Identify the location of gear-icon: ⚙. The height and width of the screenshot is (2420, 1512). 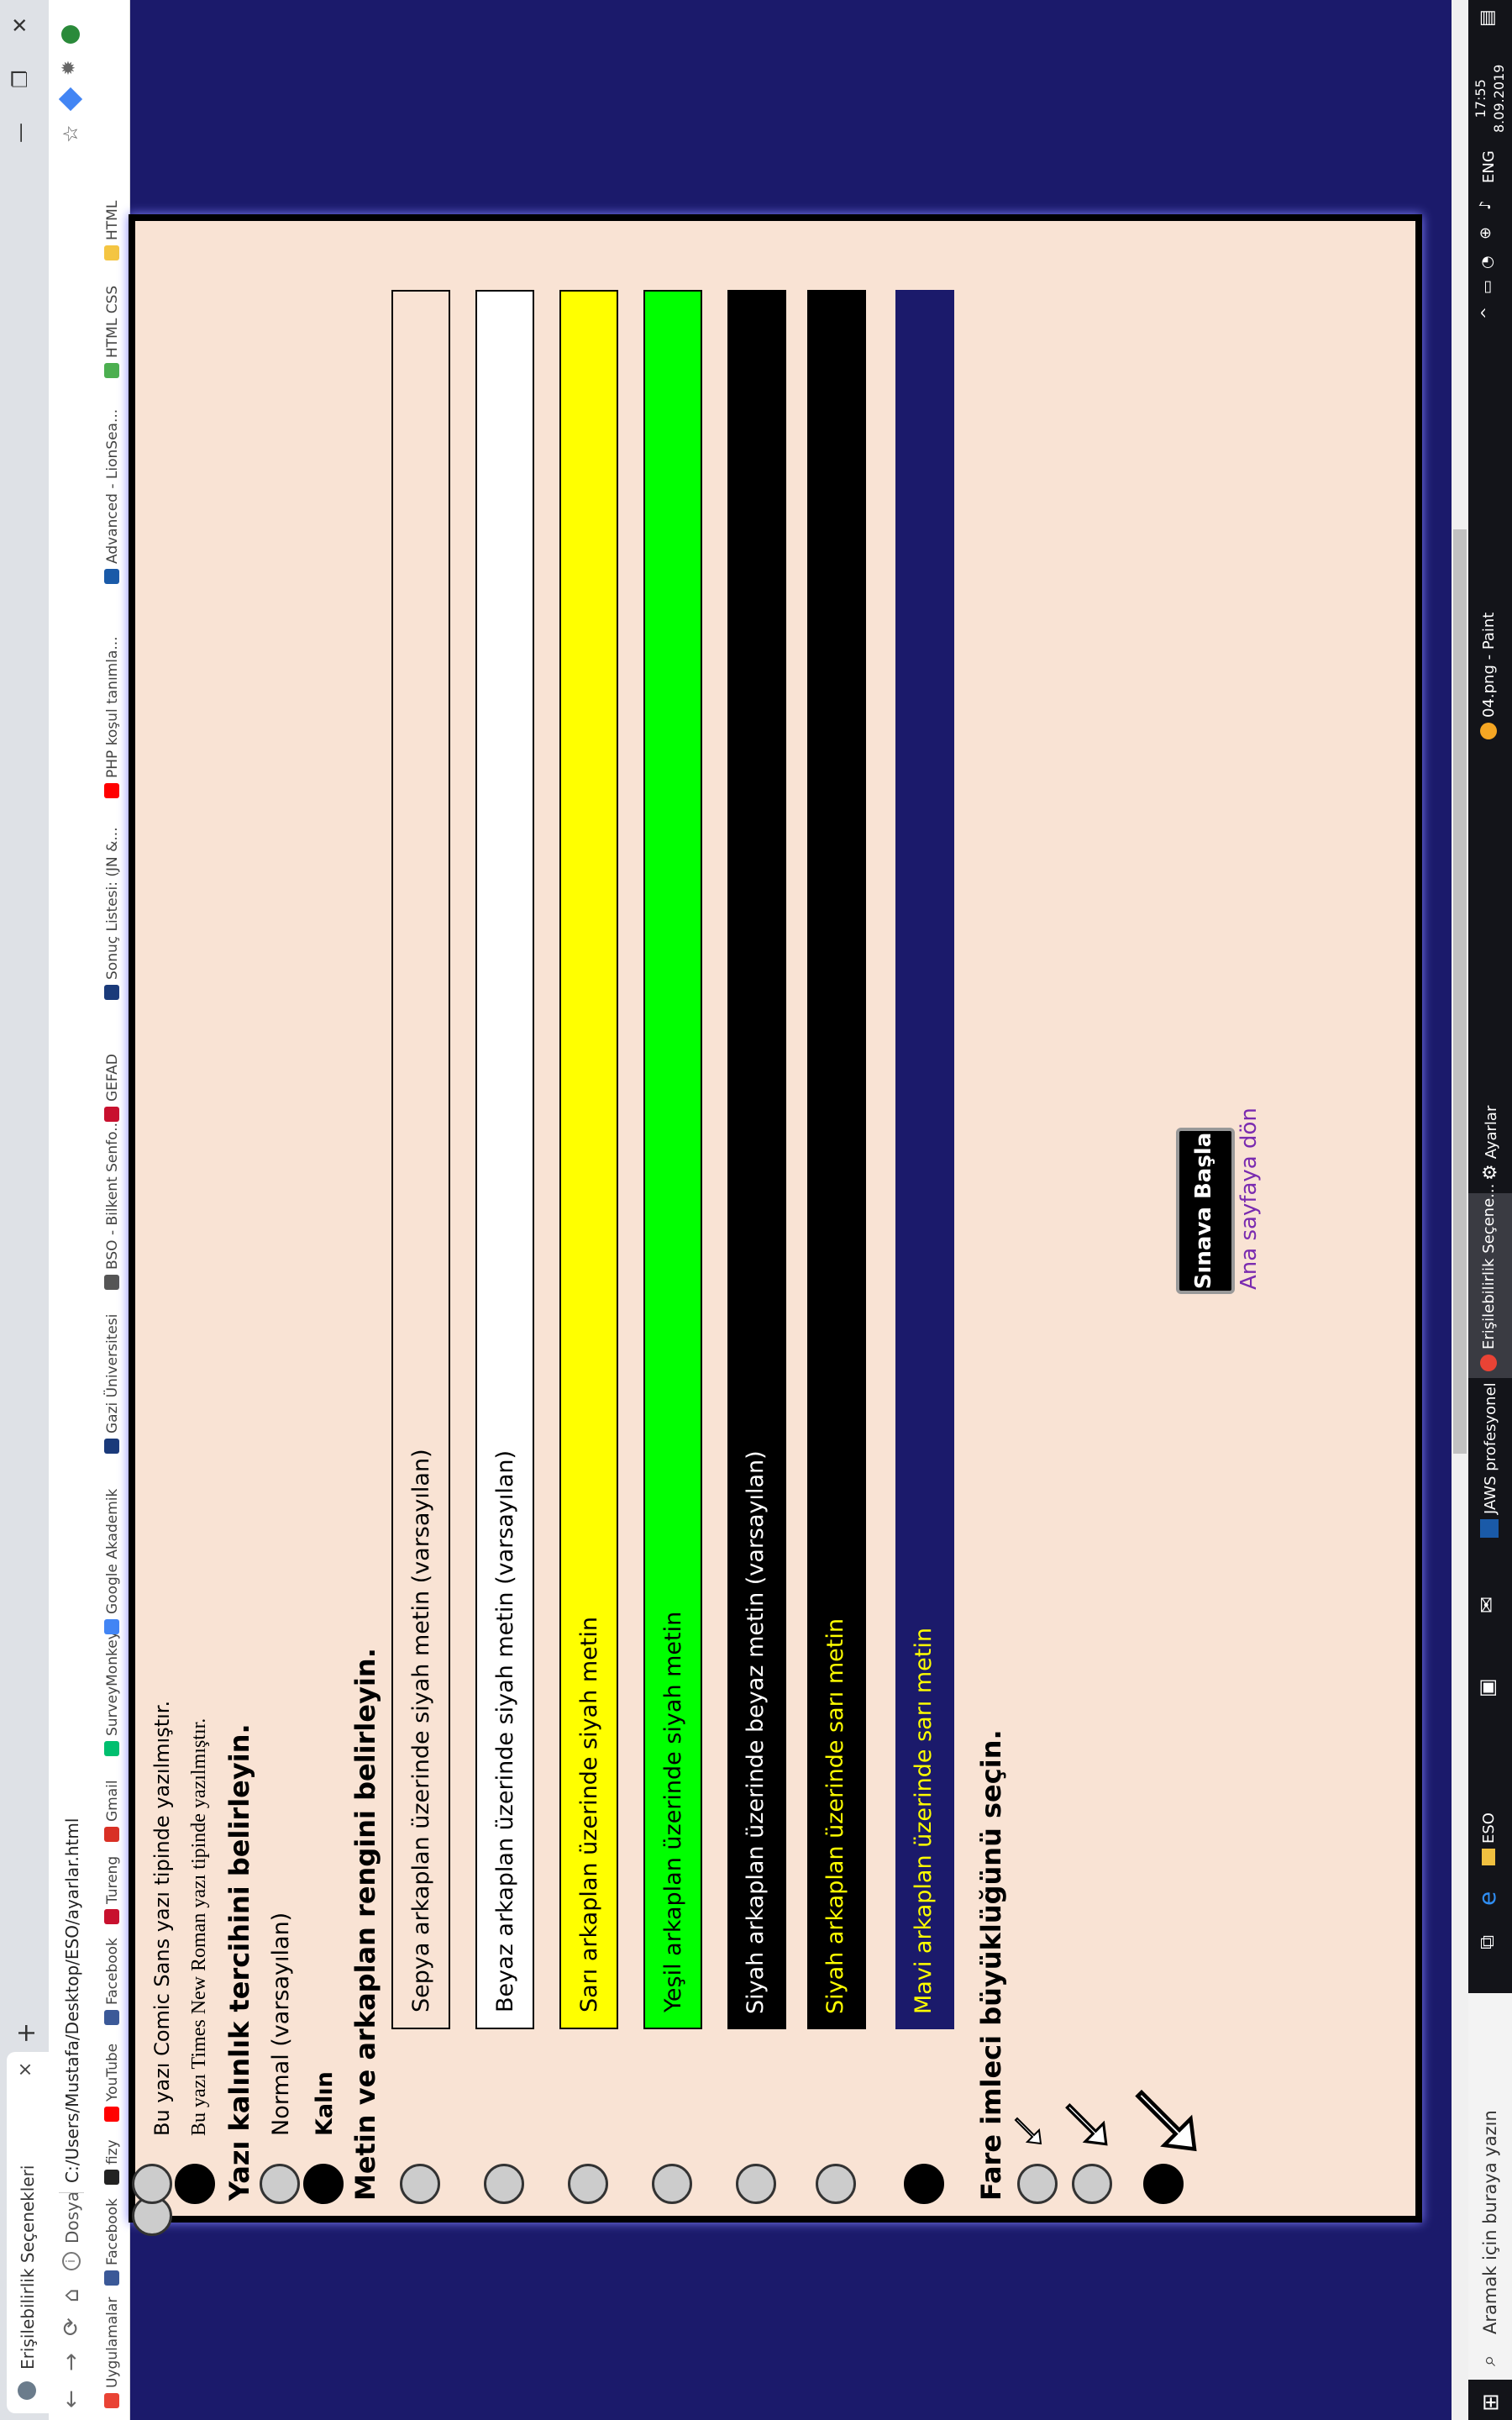
(1490, 1172).